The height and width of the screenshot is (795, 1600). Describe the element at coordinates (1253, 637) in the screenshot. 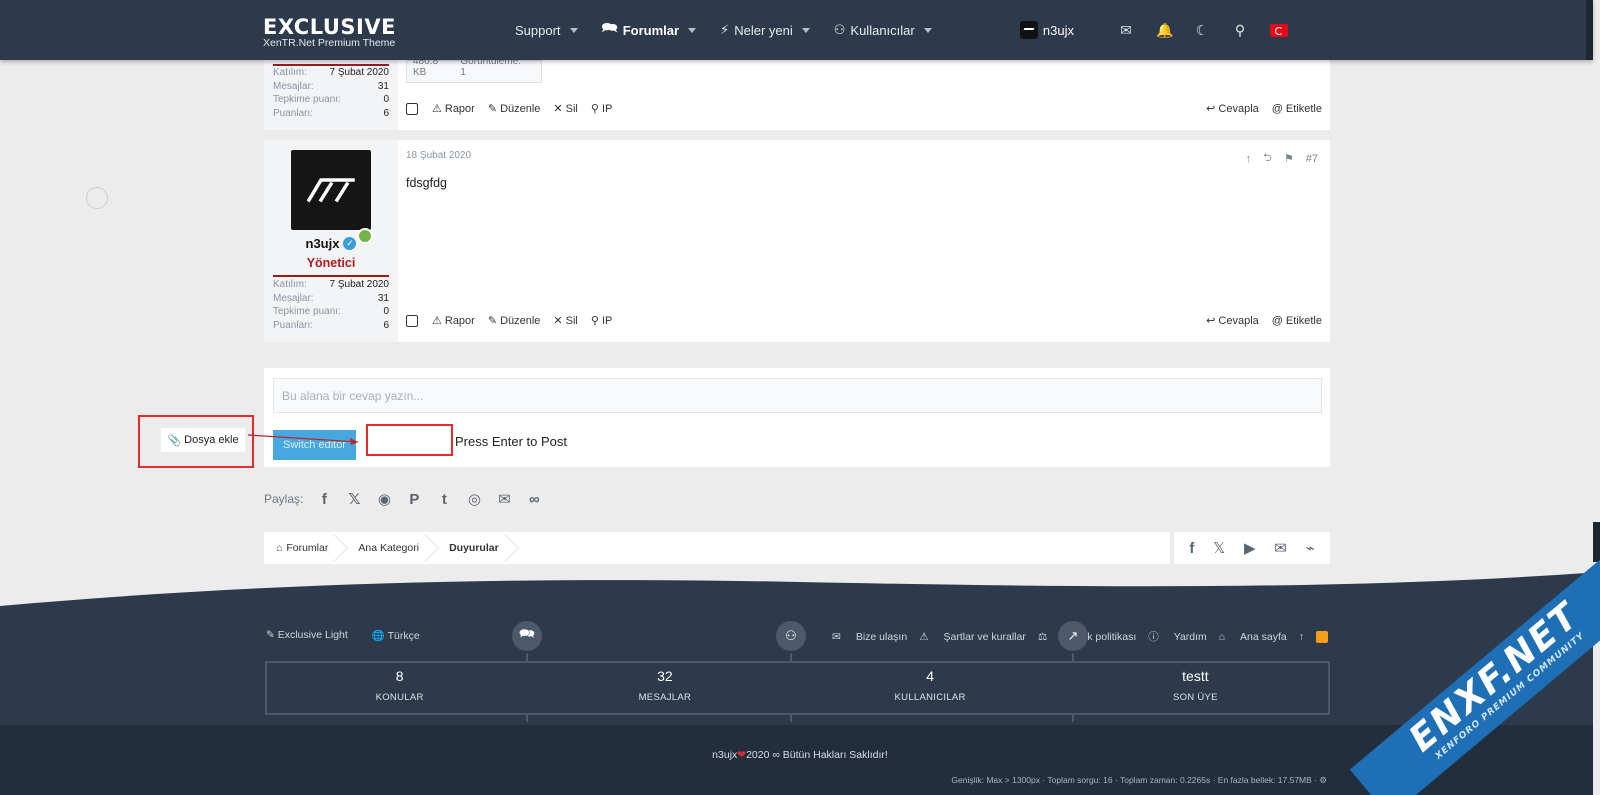

I see `home-link: ⌂ Ana sayfa` at that location.